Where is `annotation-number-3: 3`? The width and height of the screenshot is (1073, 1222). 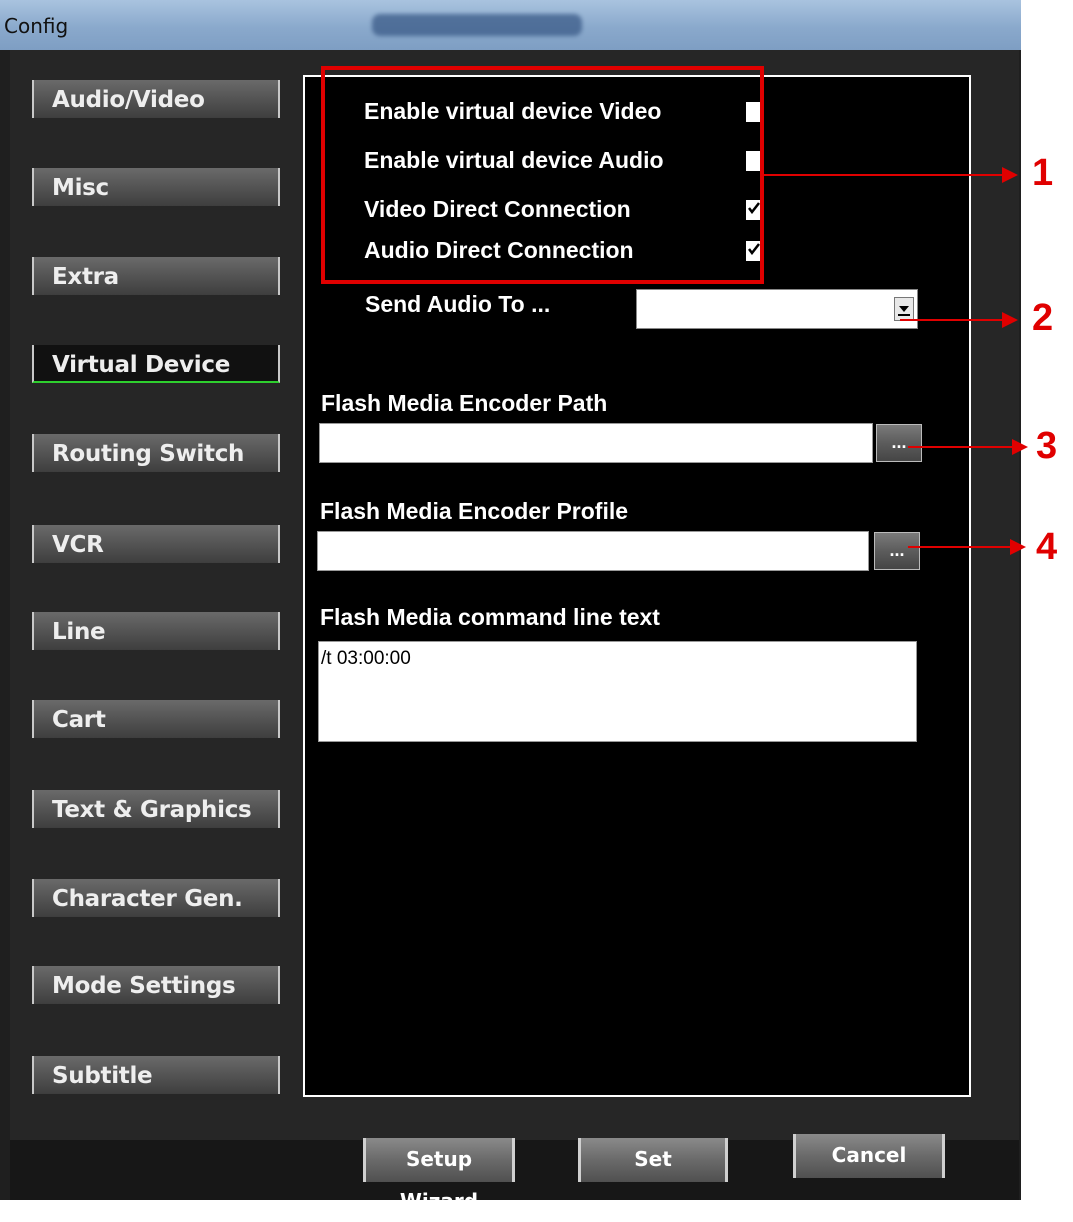 annotation-number-3: 3 is located at coordinates (1047, 446).